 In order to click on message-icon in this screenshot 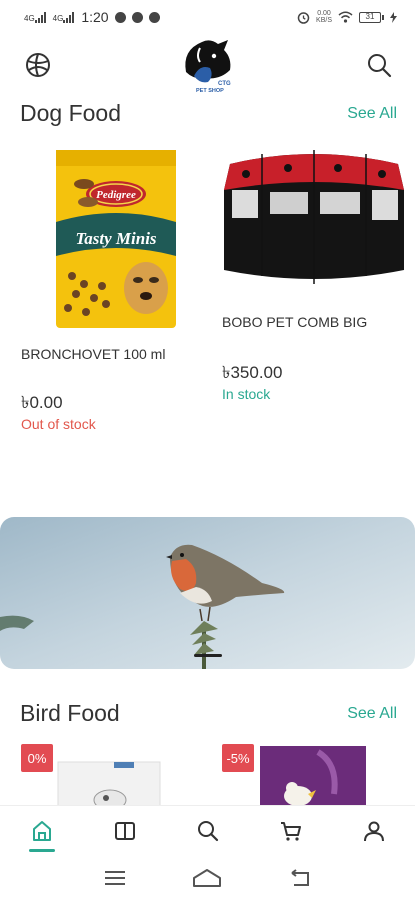, I will do `click(154, 17)`.